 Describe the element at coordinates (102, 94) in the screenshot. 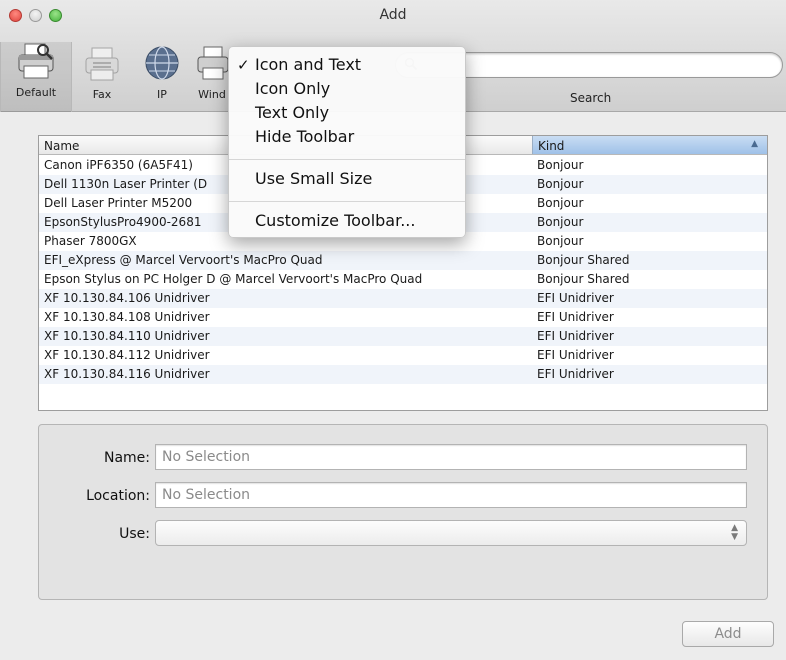

I see `toolbar-fax-label: Fax` at that location.